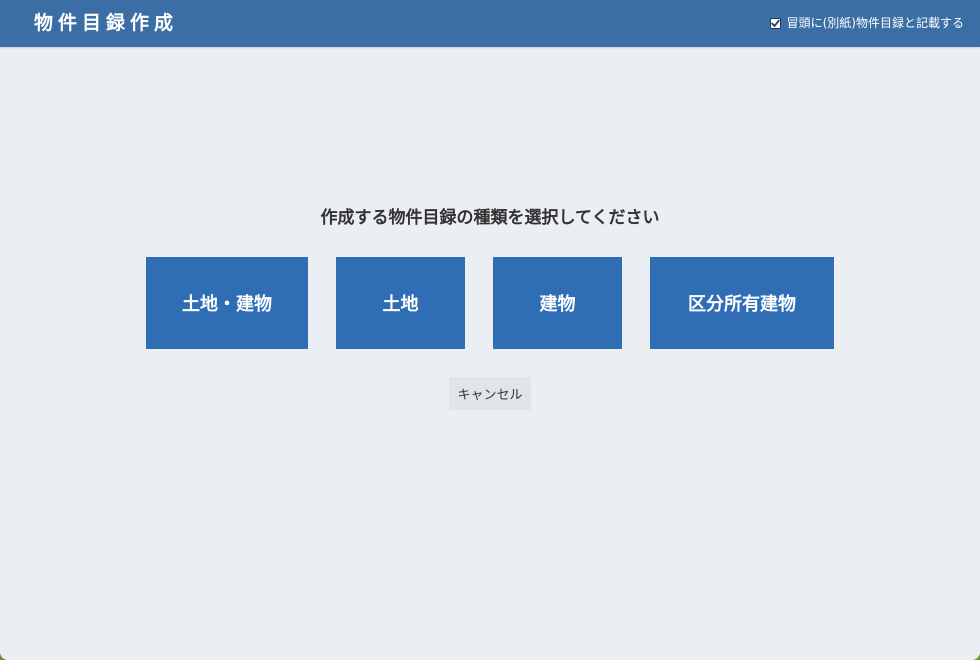  I want to click on cancel-button: キャンセル, so click(490, 393).